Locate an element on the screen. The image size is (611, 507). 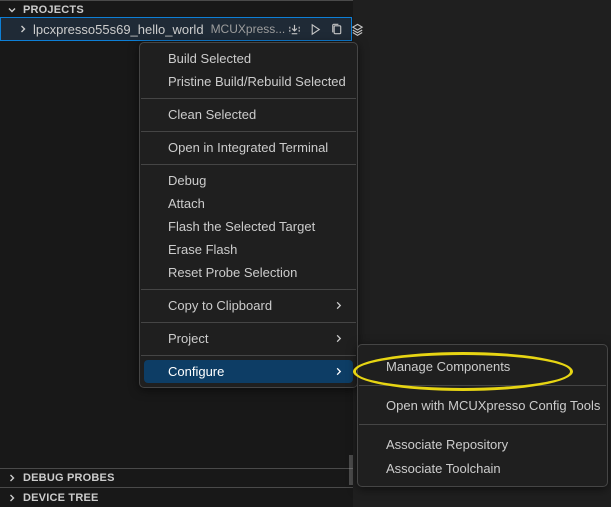
debug-play-icon is located at coordinates (315, 29).